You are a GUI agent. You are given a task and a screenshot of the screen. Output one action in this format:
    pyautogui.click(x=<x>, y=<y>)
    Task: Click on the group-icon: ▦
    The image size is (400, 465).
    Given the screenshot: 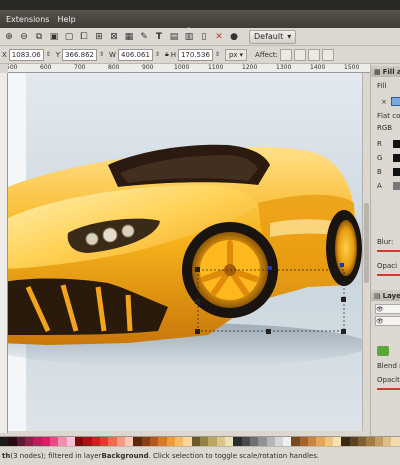 What is the action you would take?
    pyautogui.click(x=129, y=37)
    